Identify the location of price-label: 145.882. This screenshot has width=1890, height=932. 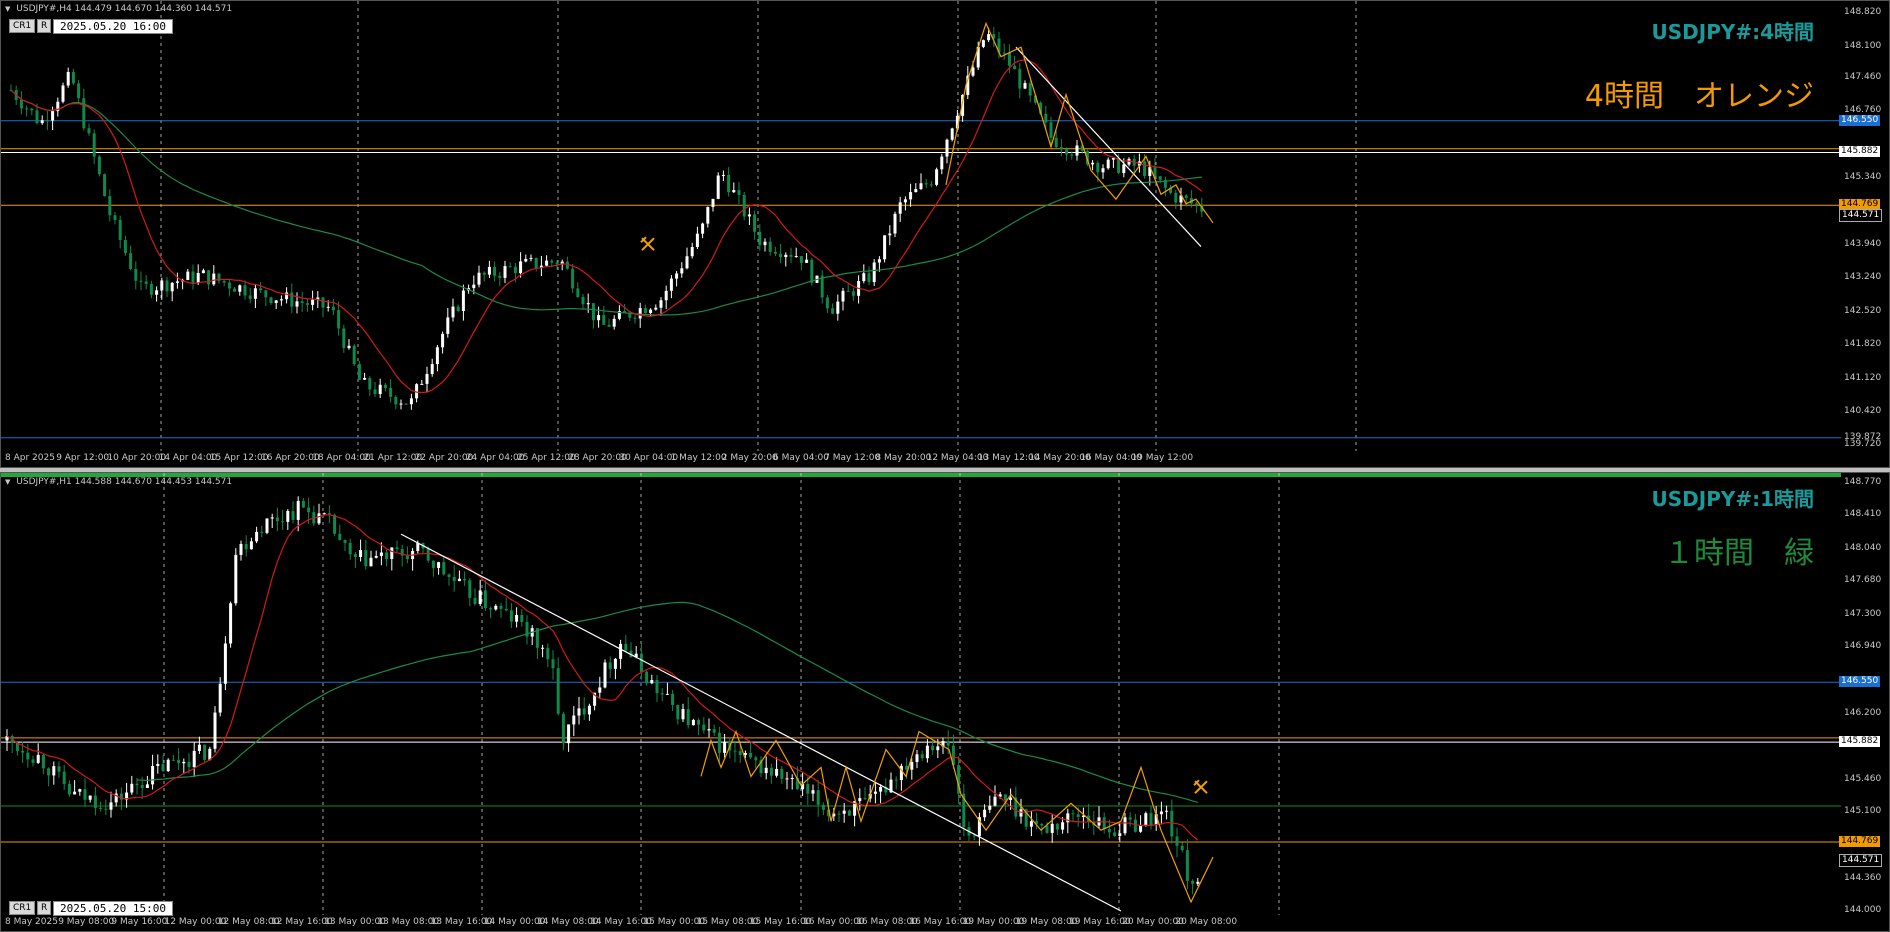
(1860, 152).